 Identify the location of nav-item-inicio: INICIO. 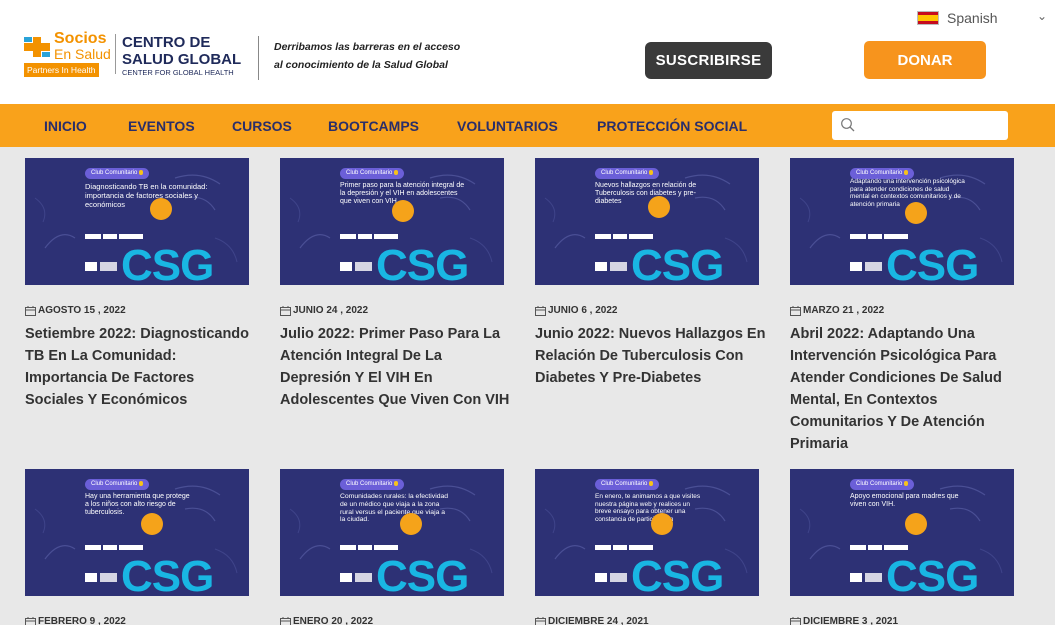
(65, 126).